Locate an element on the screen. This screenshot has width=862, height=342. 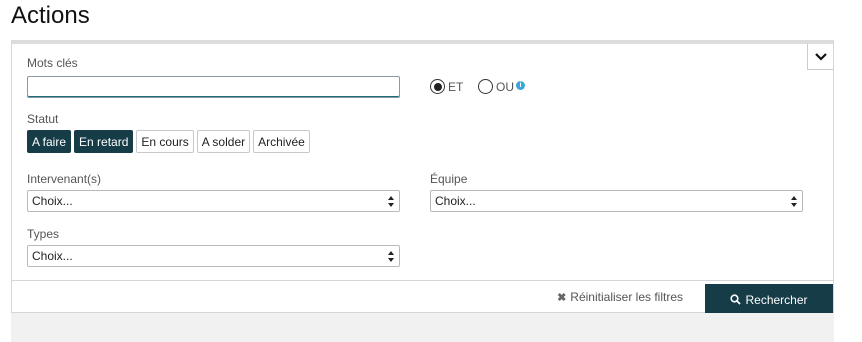
logic-et-option: ET is located at coordinates (446, 86).